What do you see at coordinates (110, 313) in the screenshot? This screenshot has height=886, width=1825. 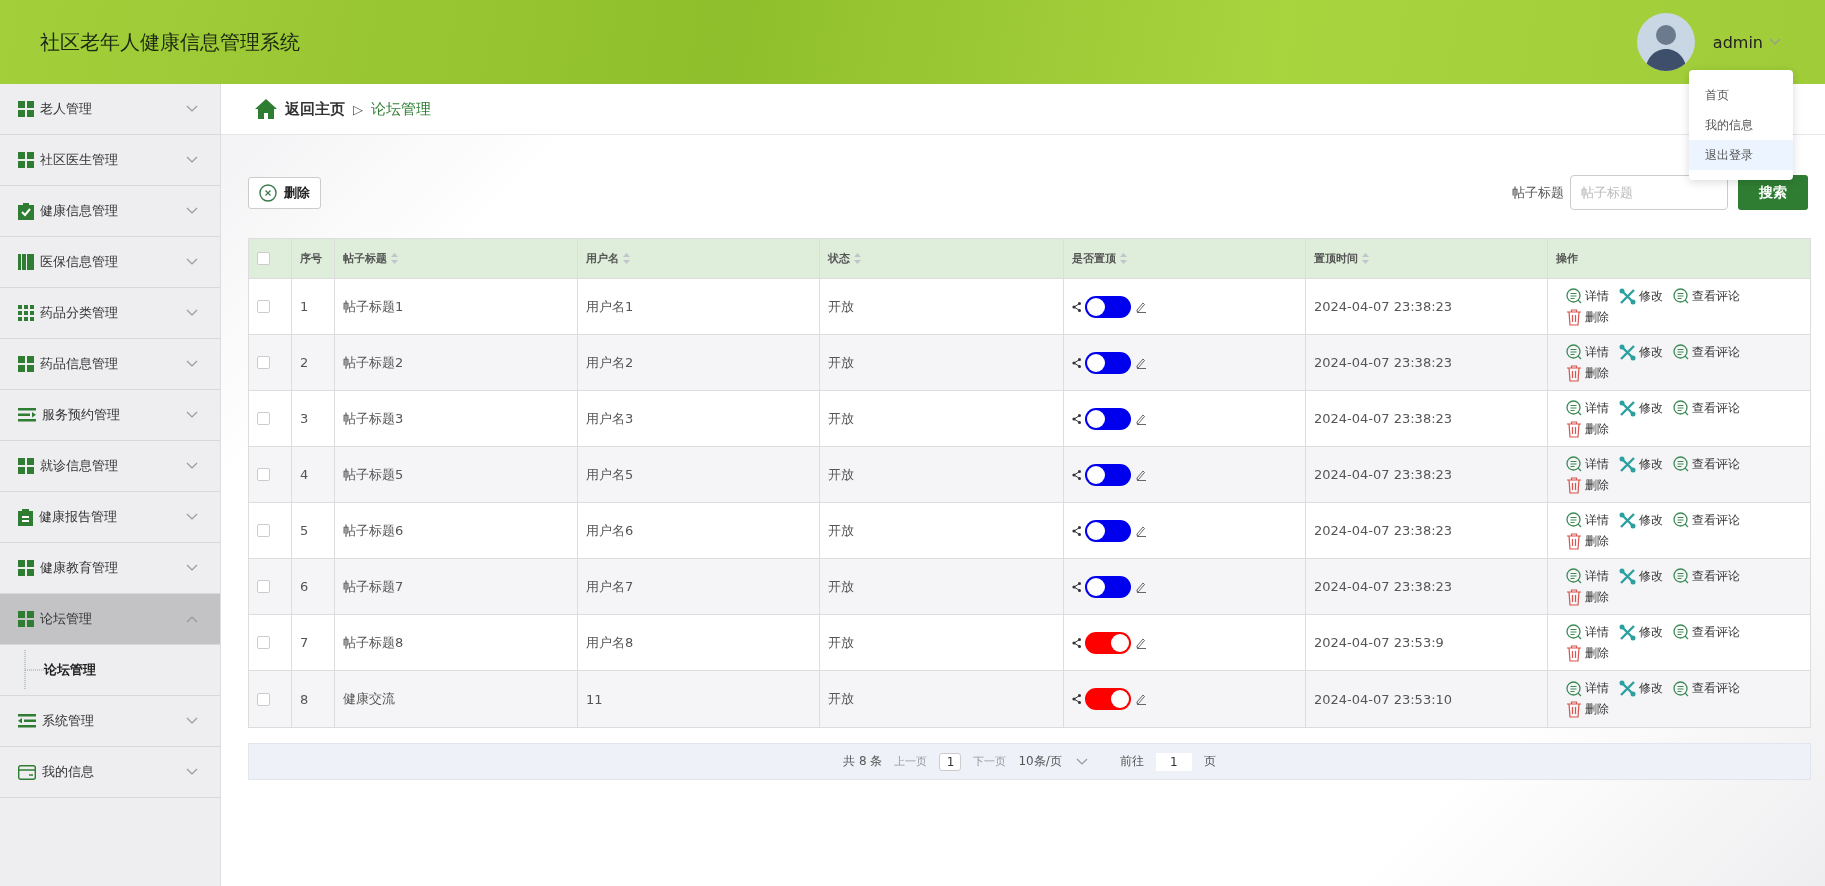 I see `sidebar-item: 药品分类管理` at bounding box center [110, 313].